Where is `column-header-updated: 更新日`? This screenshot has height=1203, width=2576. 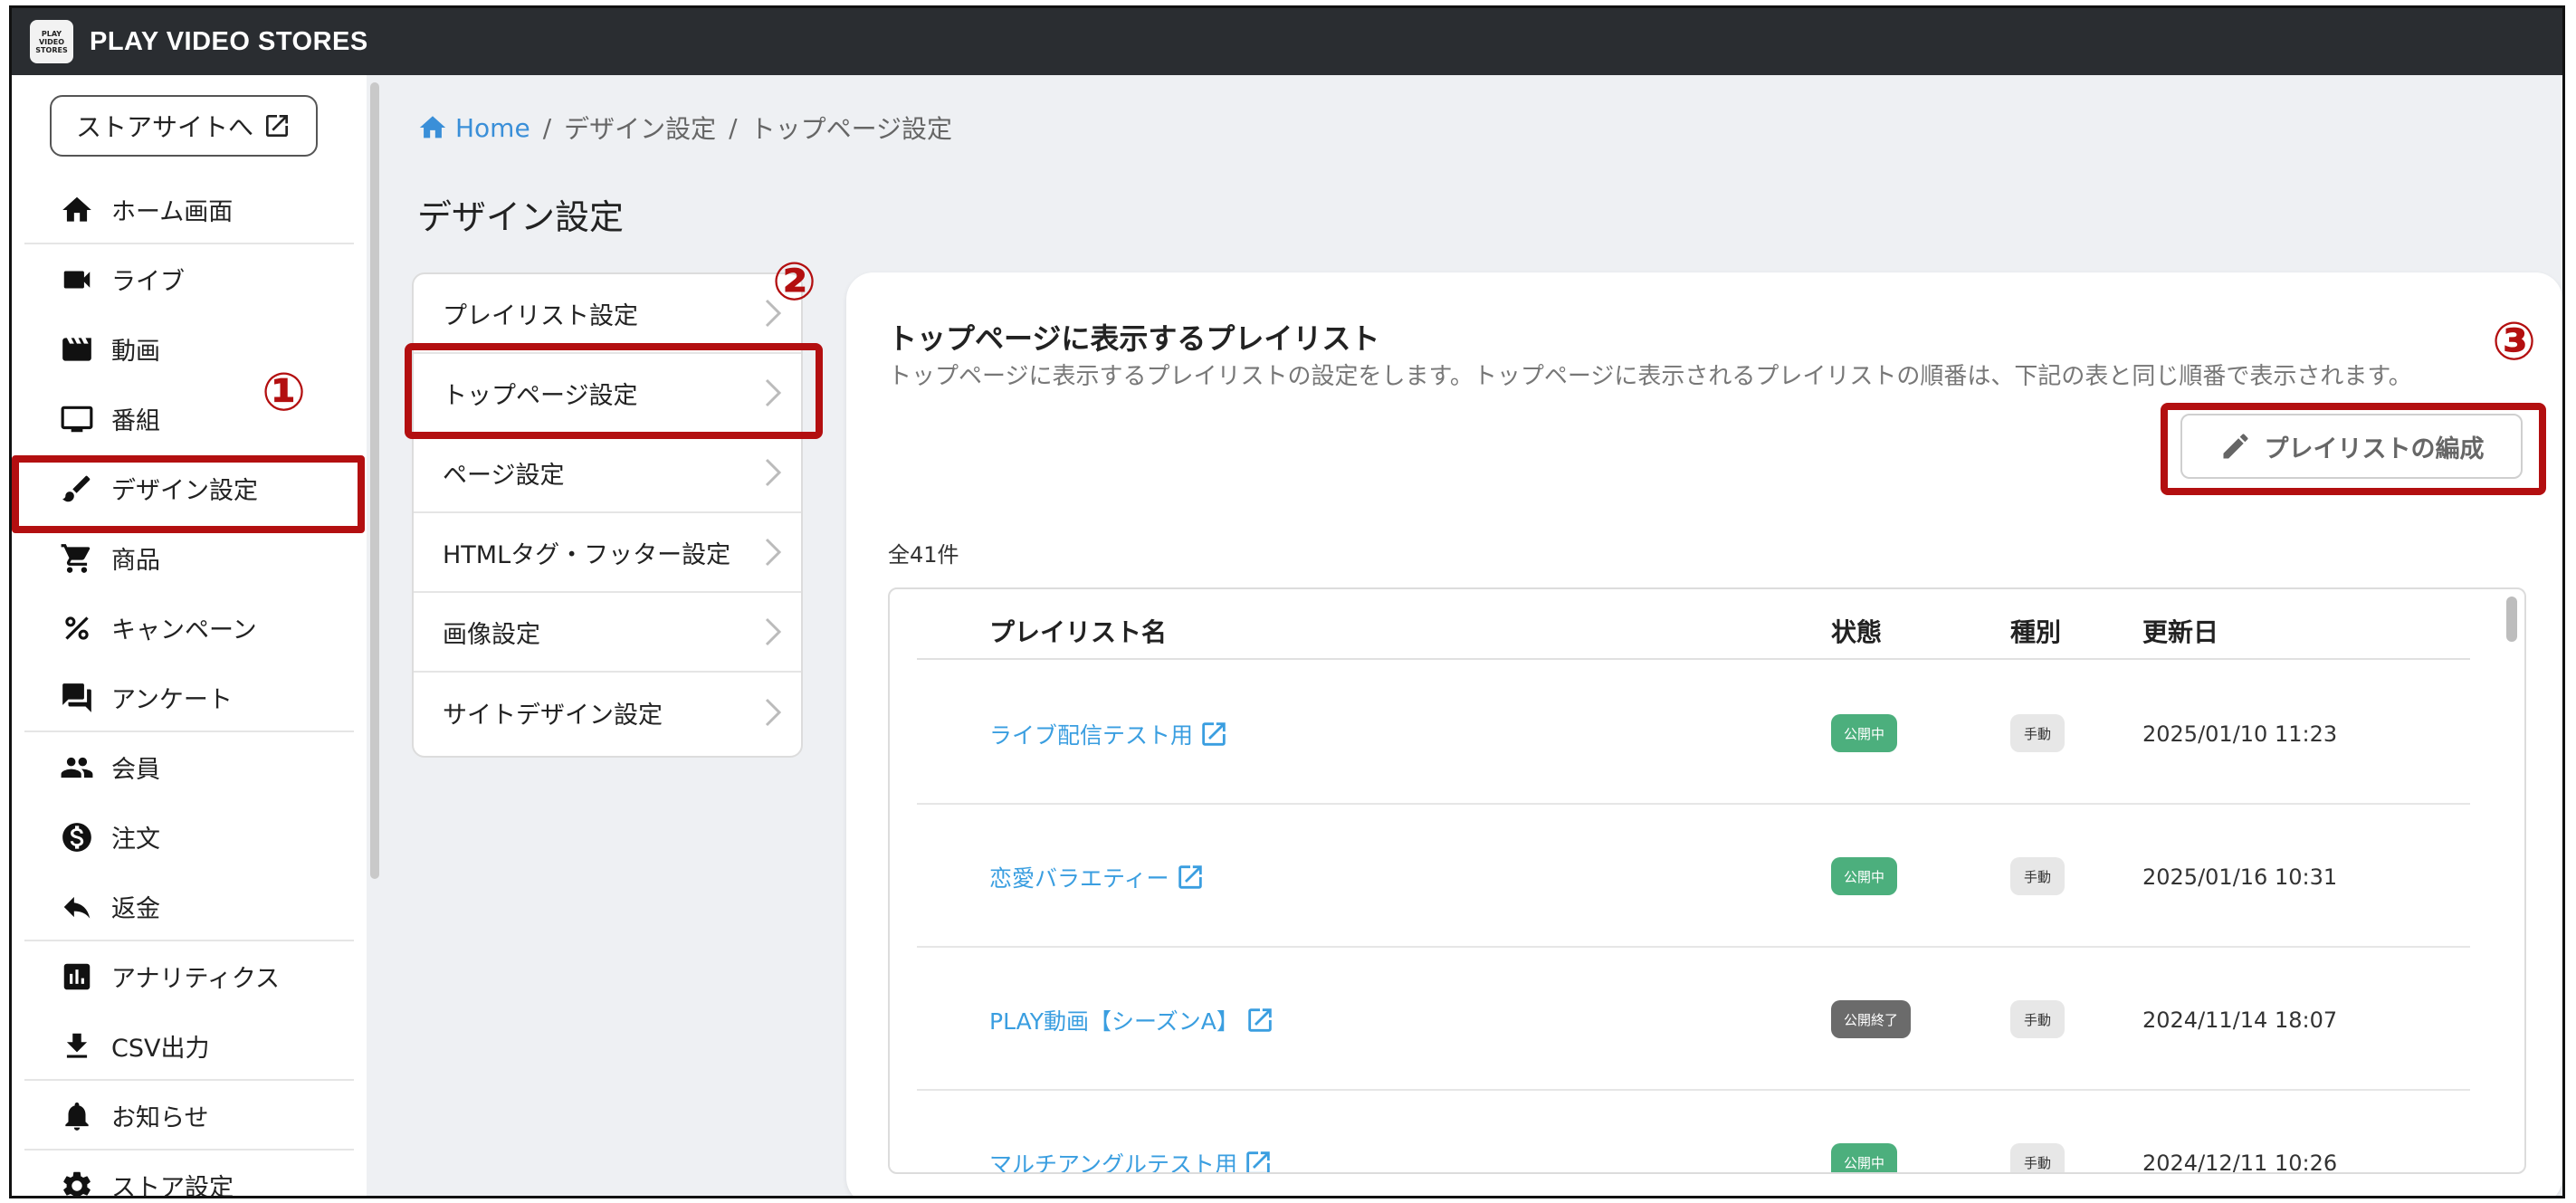 column-header-updated: 更新日 is located at coordinates (2180, 631).